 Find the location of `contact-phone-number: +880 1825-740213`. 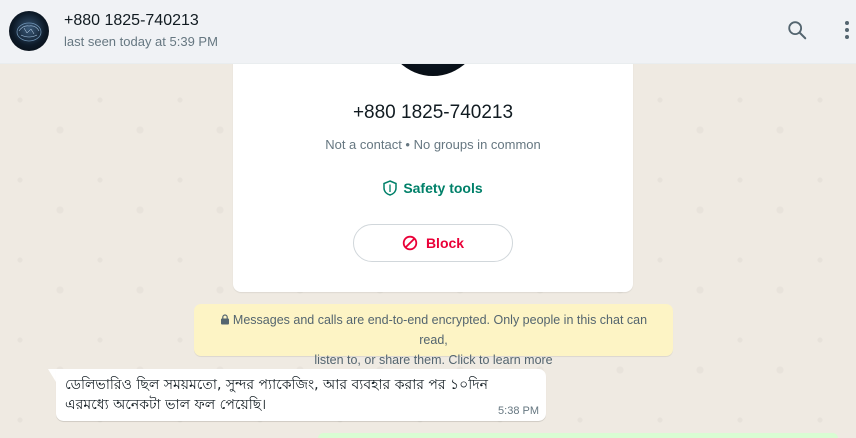

contact-phone-number: +880 1825-740213 is located at coordinates (433, 112).